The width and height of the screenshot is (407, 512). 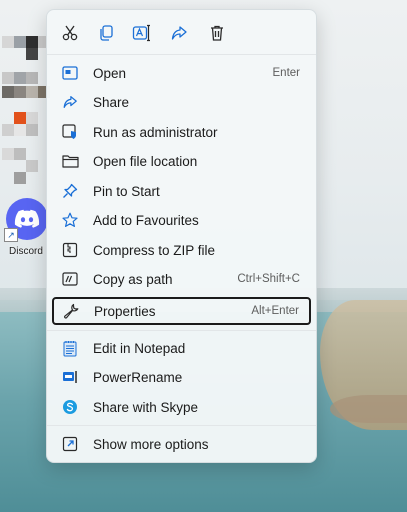 What do you see at coordinates (181, 102) in the screenshot?
I see `menu-item-share: Share` at bounding box center [181, 102].